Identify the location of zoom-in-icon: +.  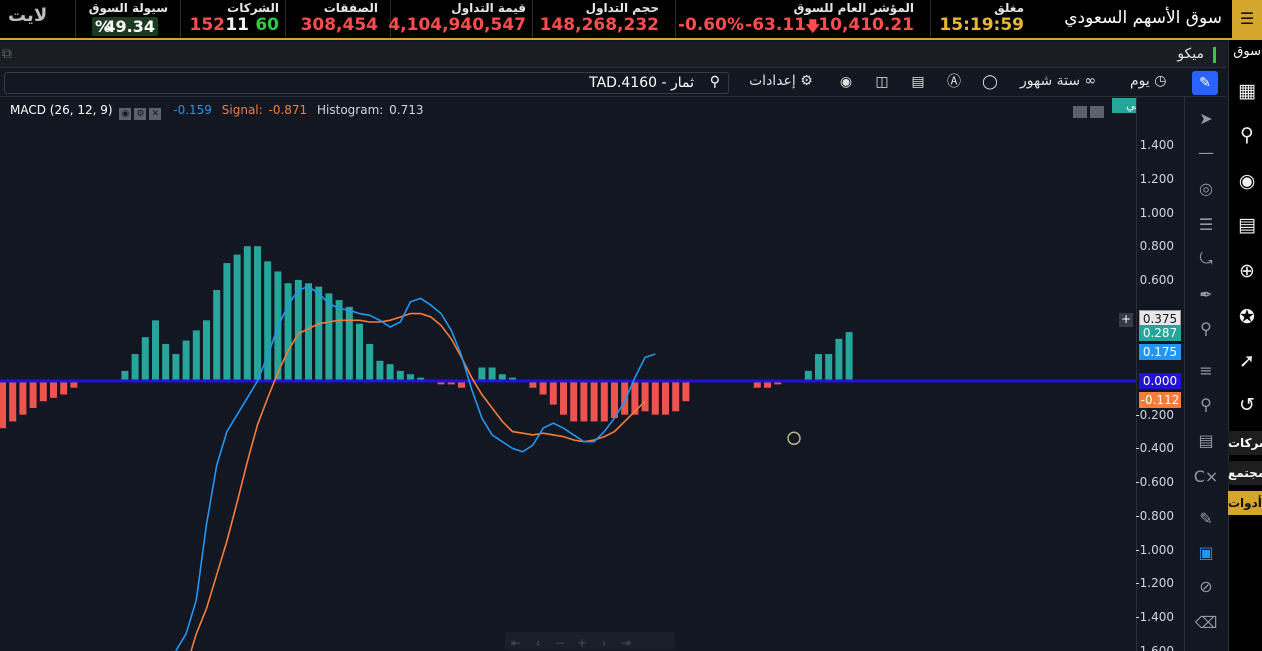
(582, 642).